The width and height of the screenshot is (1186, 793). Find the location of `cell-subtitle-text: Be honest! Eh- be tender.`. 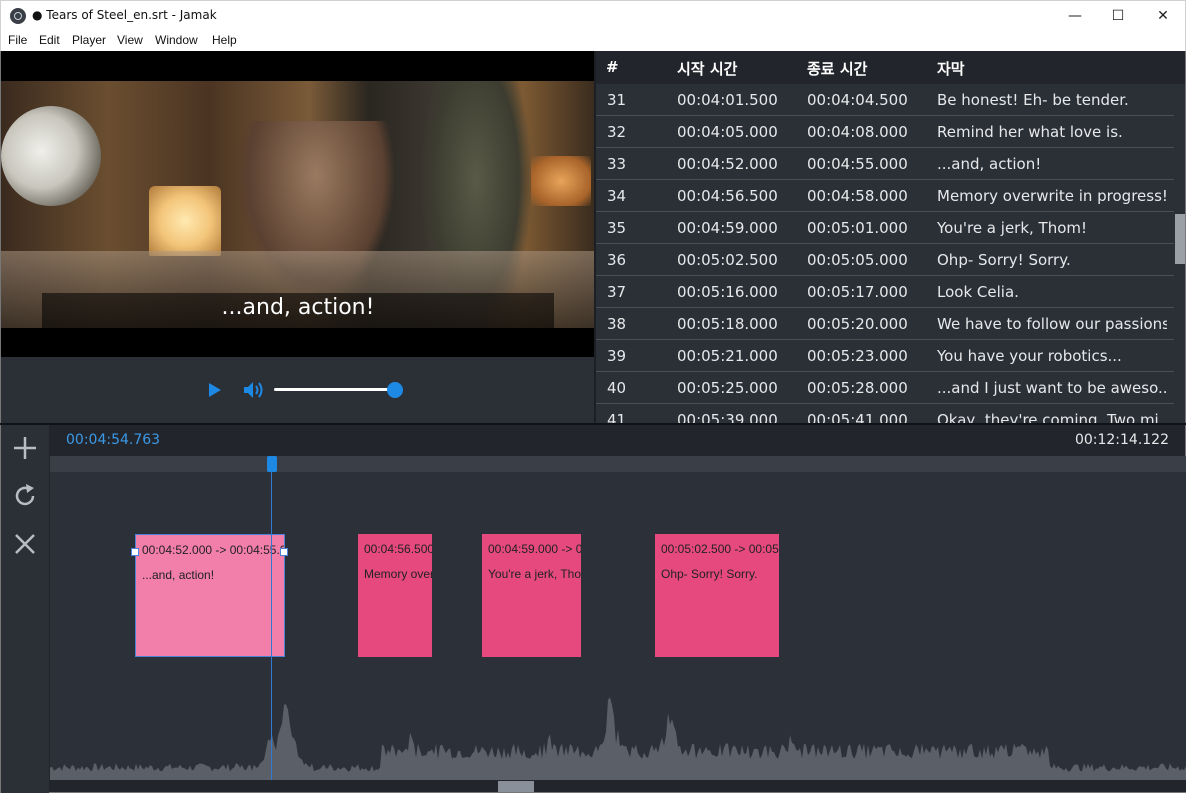

cell-subtitle-text: Be honest! Eh- be tender. is located at coordinates (1033, 100).